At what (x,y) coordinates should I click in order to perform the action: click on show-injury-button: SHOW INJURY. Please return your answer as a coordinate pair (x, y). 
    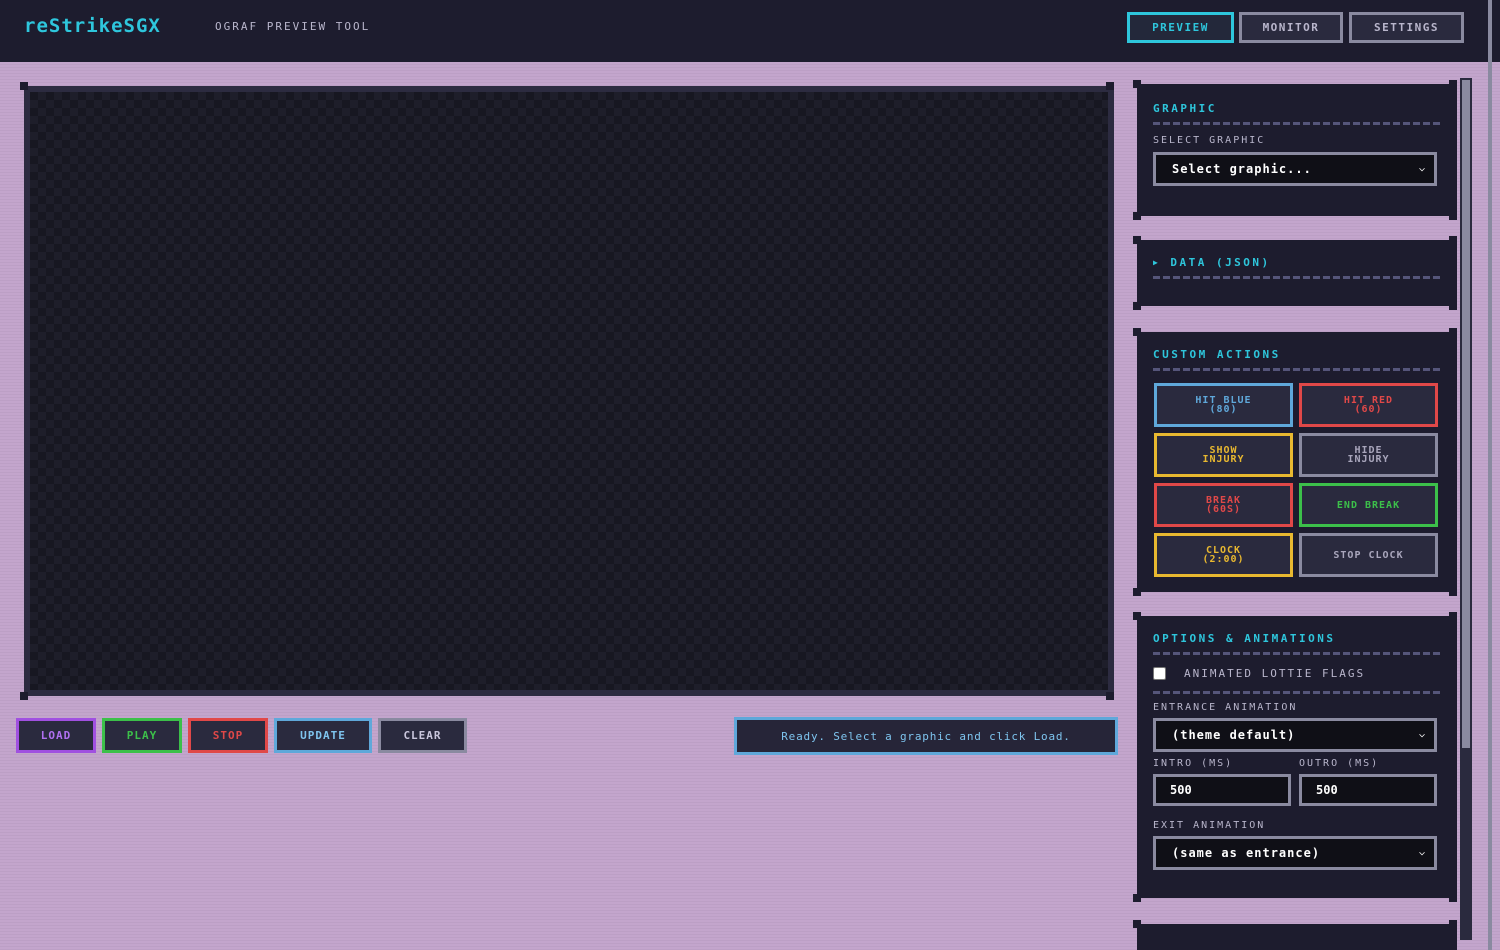
    Looking at the image, I should click on (1223, 455).